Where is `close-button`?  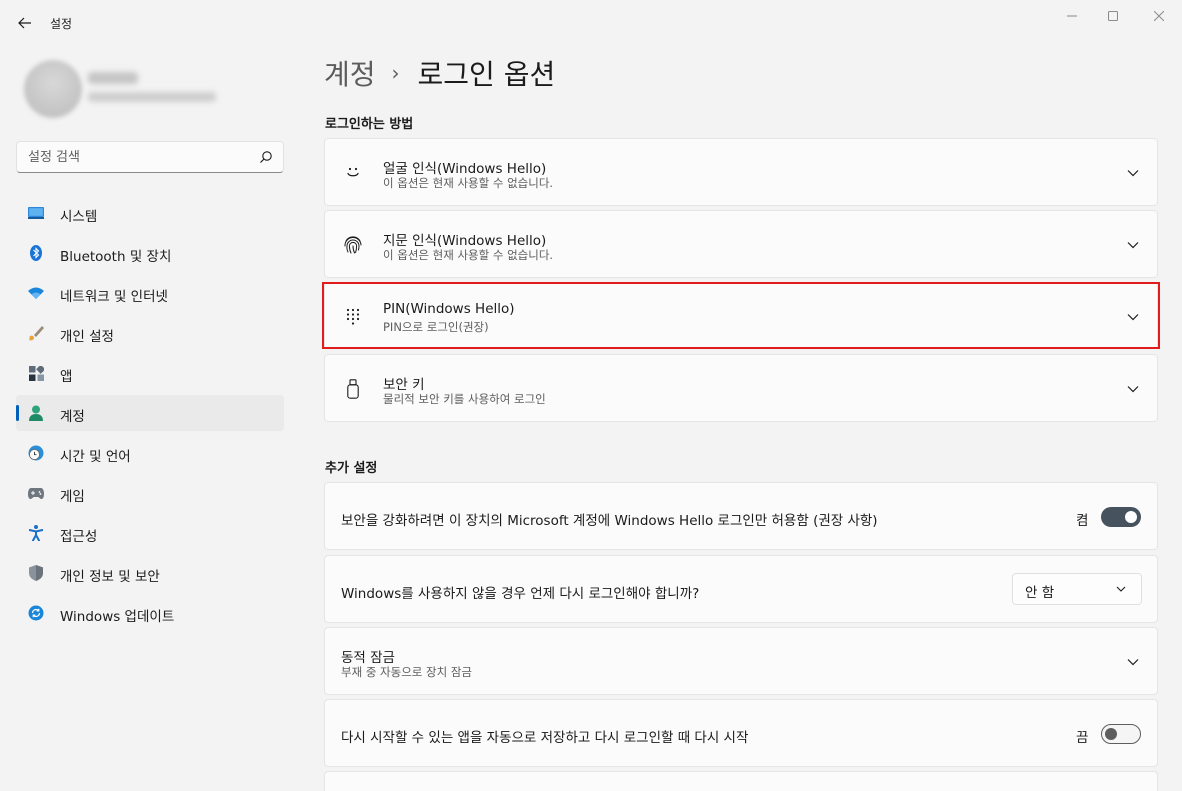
close-button is located at coordinates (1159, 16).